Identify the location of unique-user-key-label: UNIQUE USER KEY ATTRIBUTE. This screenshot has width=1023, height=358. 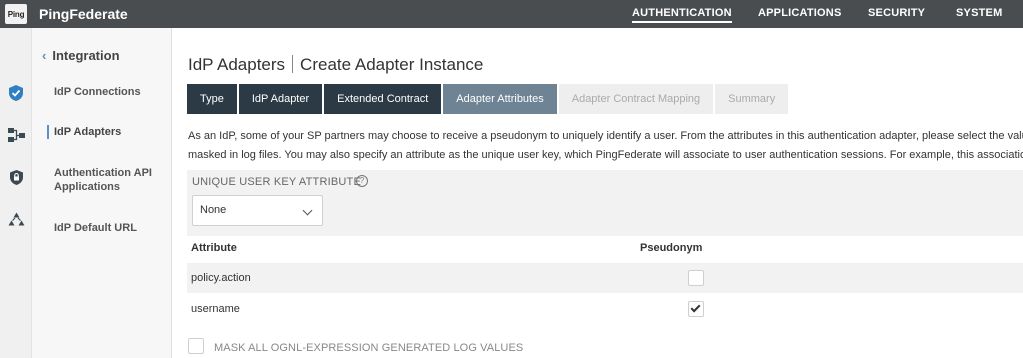
(277, 182).